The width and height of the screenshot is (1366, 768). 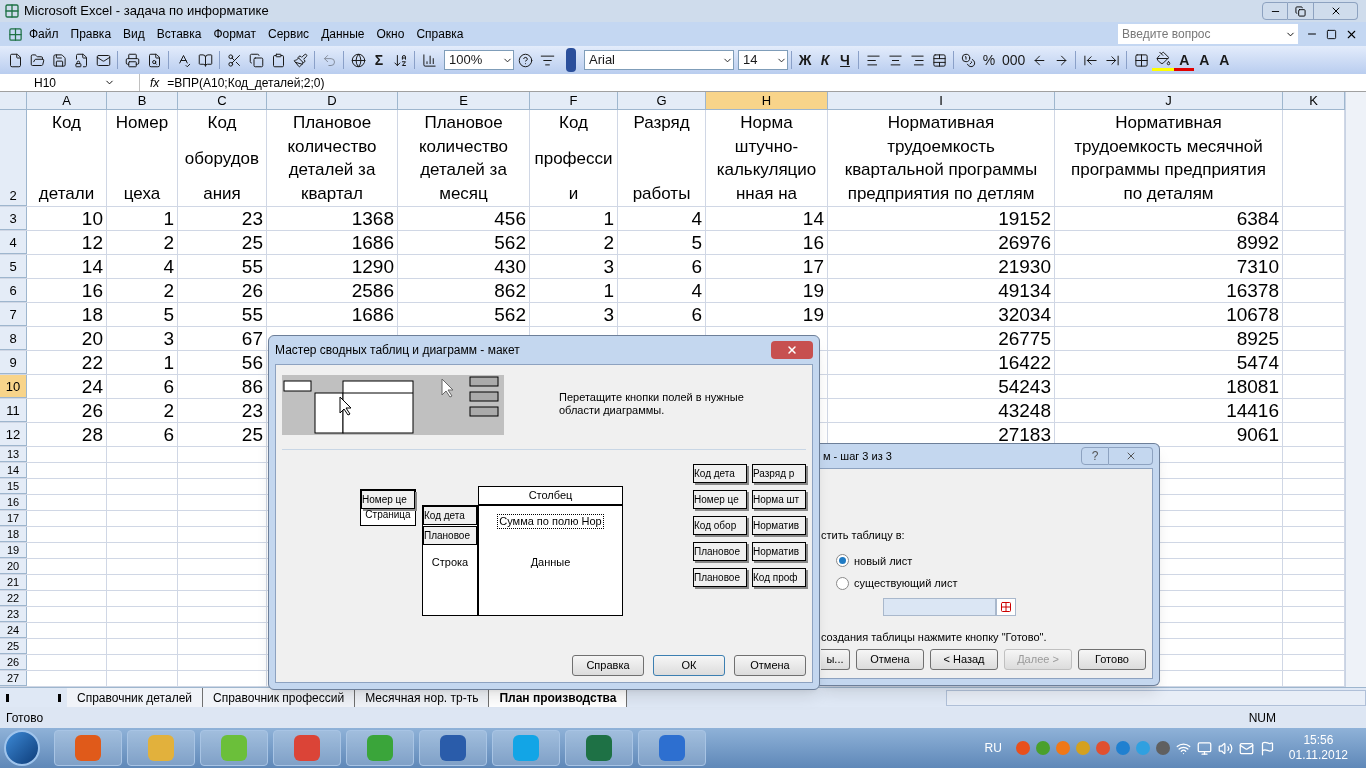 What do you see at coordinates (1267, 748) in the screenshot?
I see `flag-icon` at bounding box center [1267, 748].